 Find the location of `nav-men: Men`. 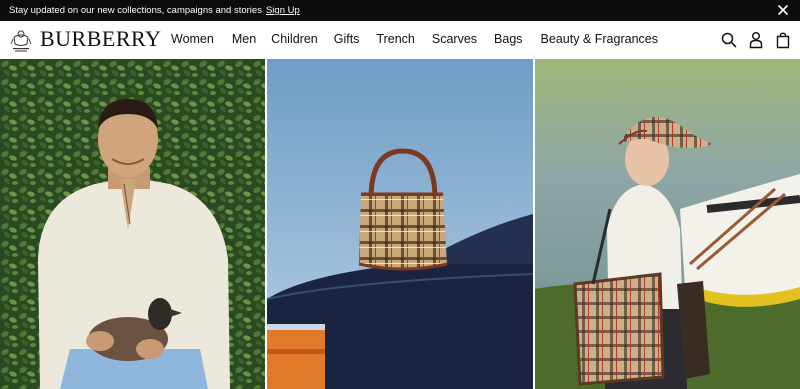

nav-men: Men is located at coordinates (244, 39).